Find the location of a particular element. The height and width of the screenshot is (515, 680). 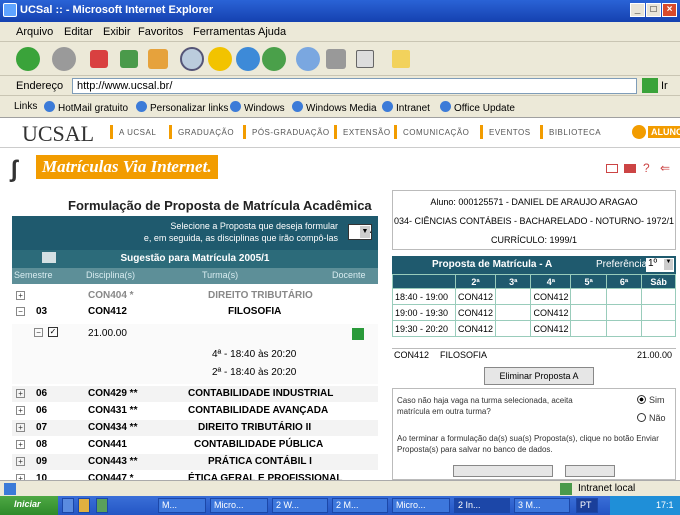

forward-icon is located at coordinates (64, 59).